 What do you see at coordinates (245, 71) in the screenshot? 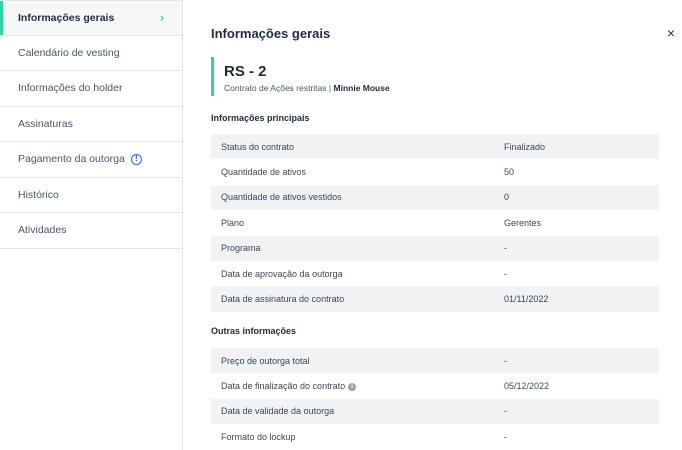
I see `contract-id: RS - 2` at bounding box center [245, 71].